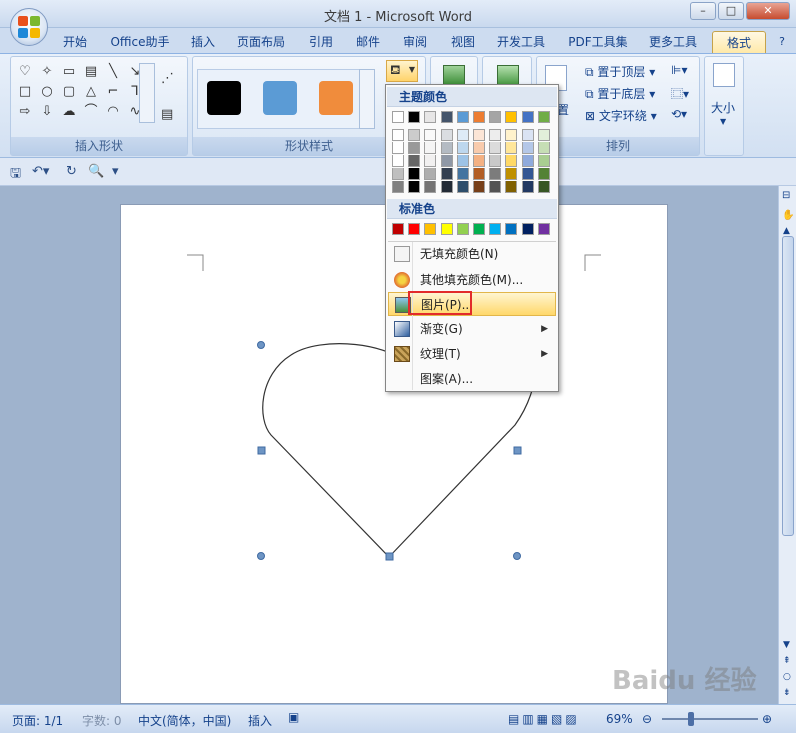  What do you see at coordinates (280, 98) in the screenshot?
I see `style-blue-swatch` at bounding box center [280, 98].